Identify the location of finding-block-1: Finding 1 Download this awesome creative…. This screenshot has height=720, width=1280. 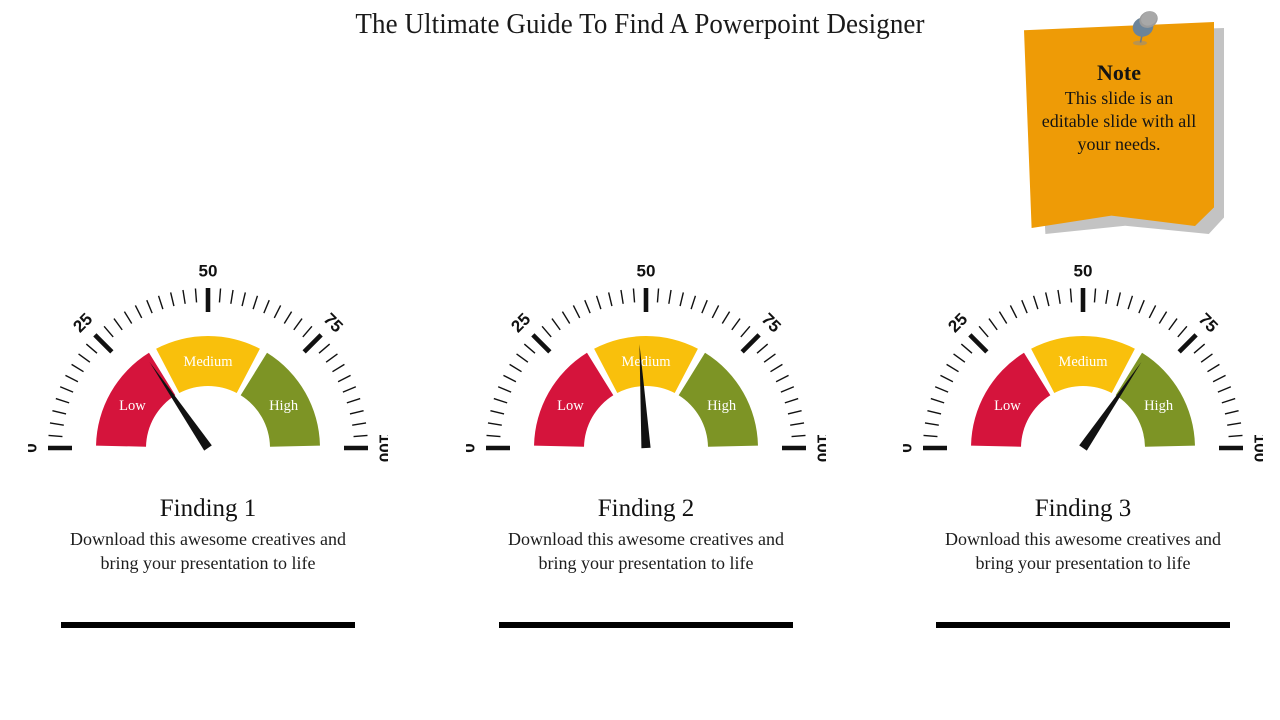
(208, 534).